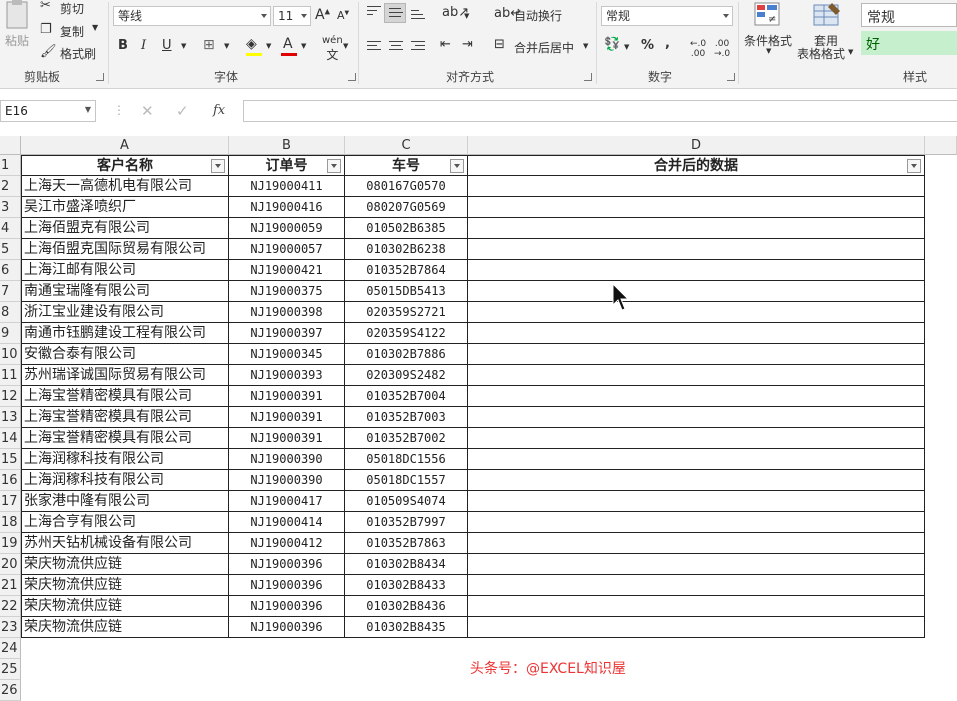 The image size is (957, 701). Describe the element at coordinates (406, 396) in the screenshot. I see `table-cell: 010352B7004` at that location.